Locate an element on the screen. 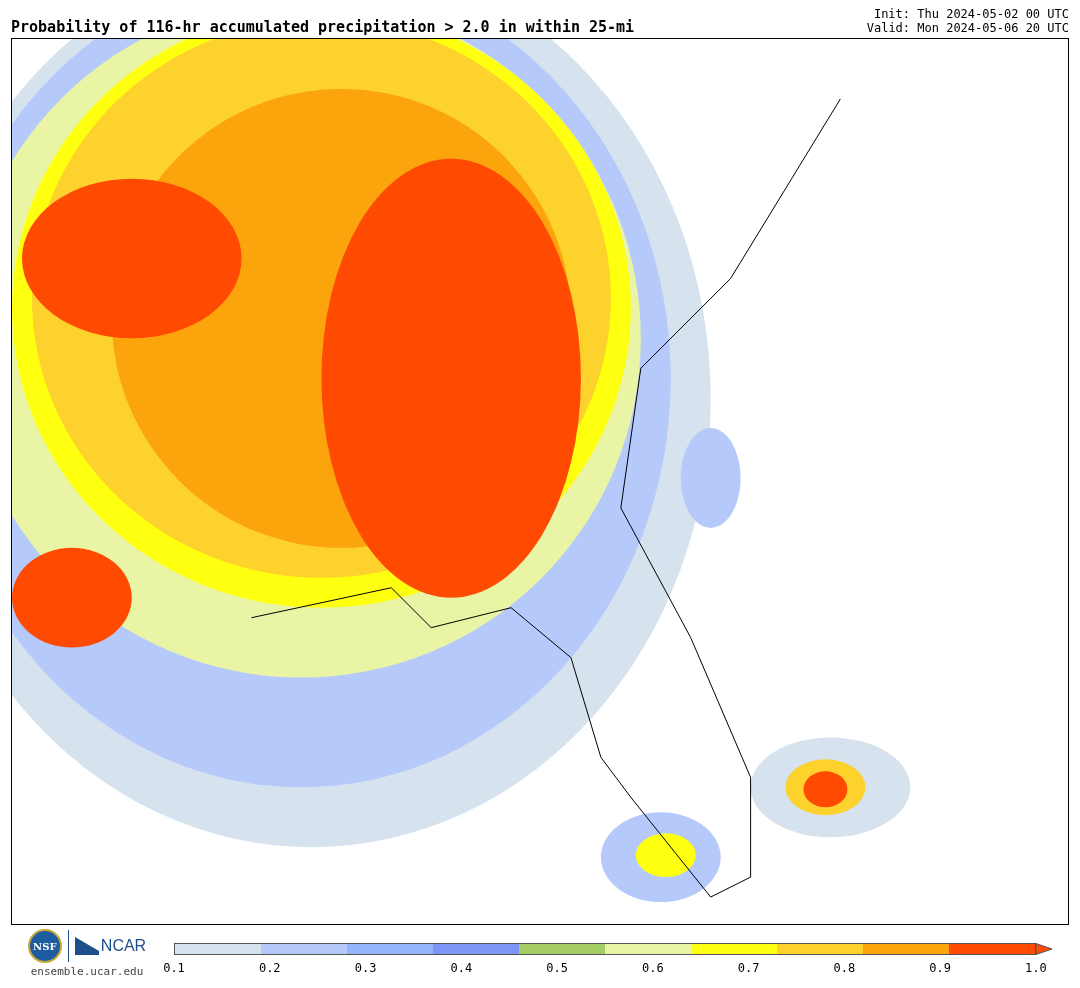  scale-tick-label: 0.1 is located at coordinates (174, 968).